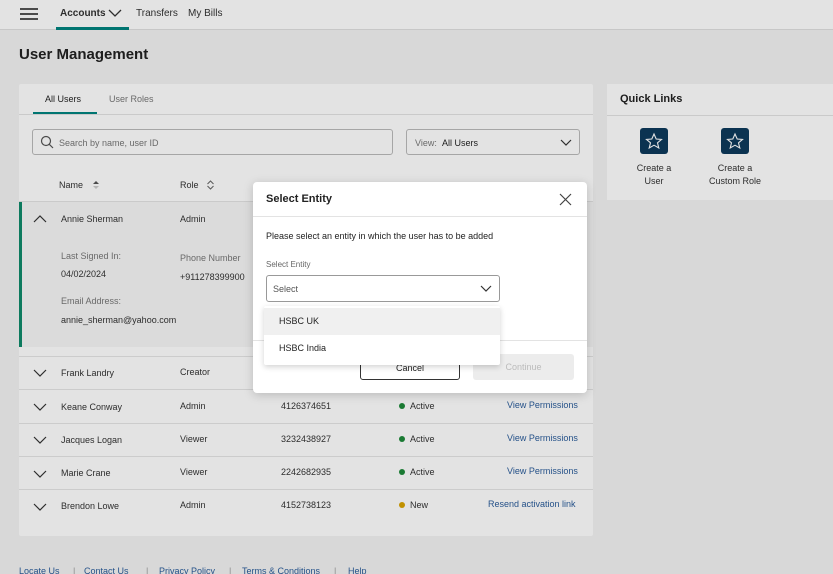  I want to click on dropdown-option-hsbc-uk: HSBC UK, so click(382, 321).